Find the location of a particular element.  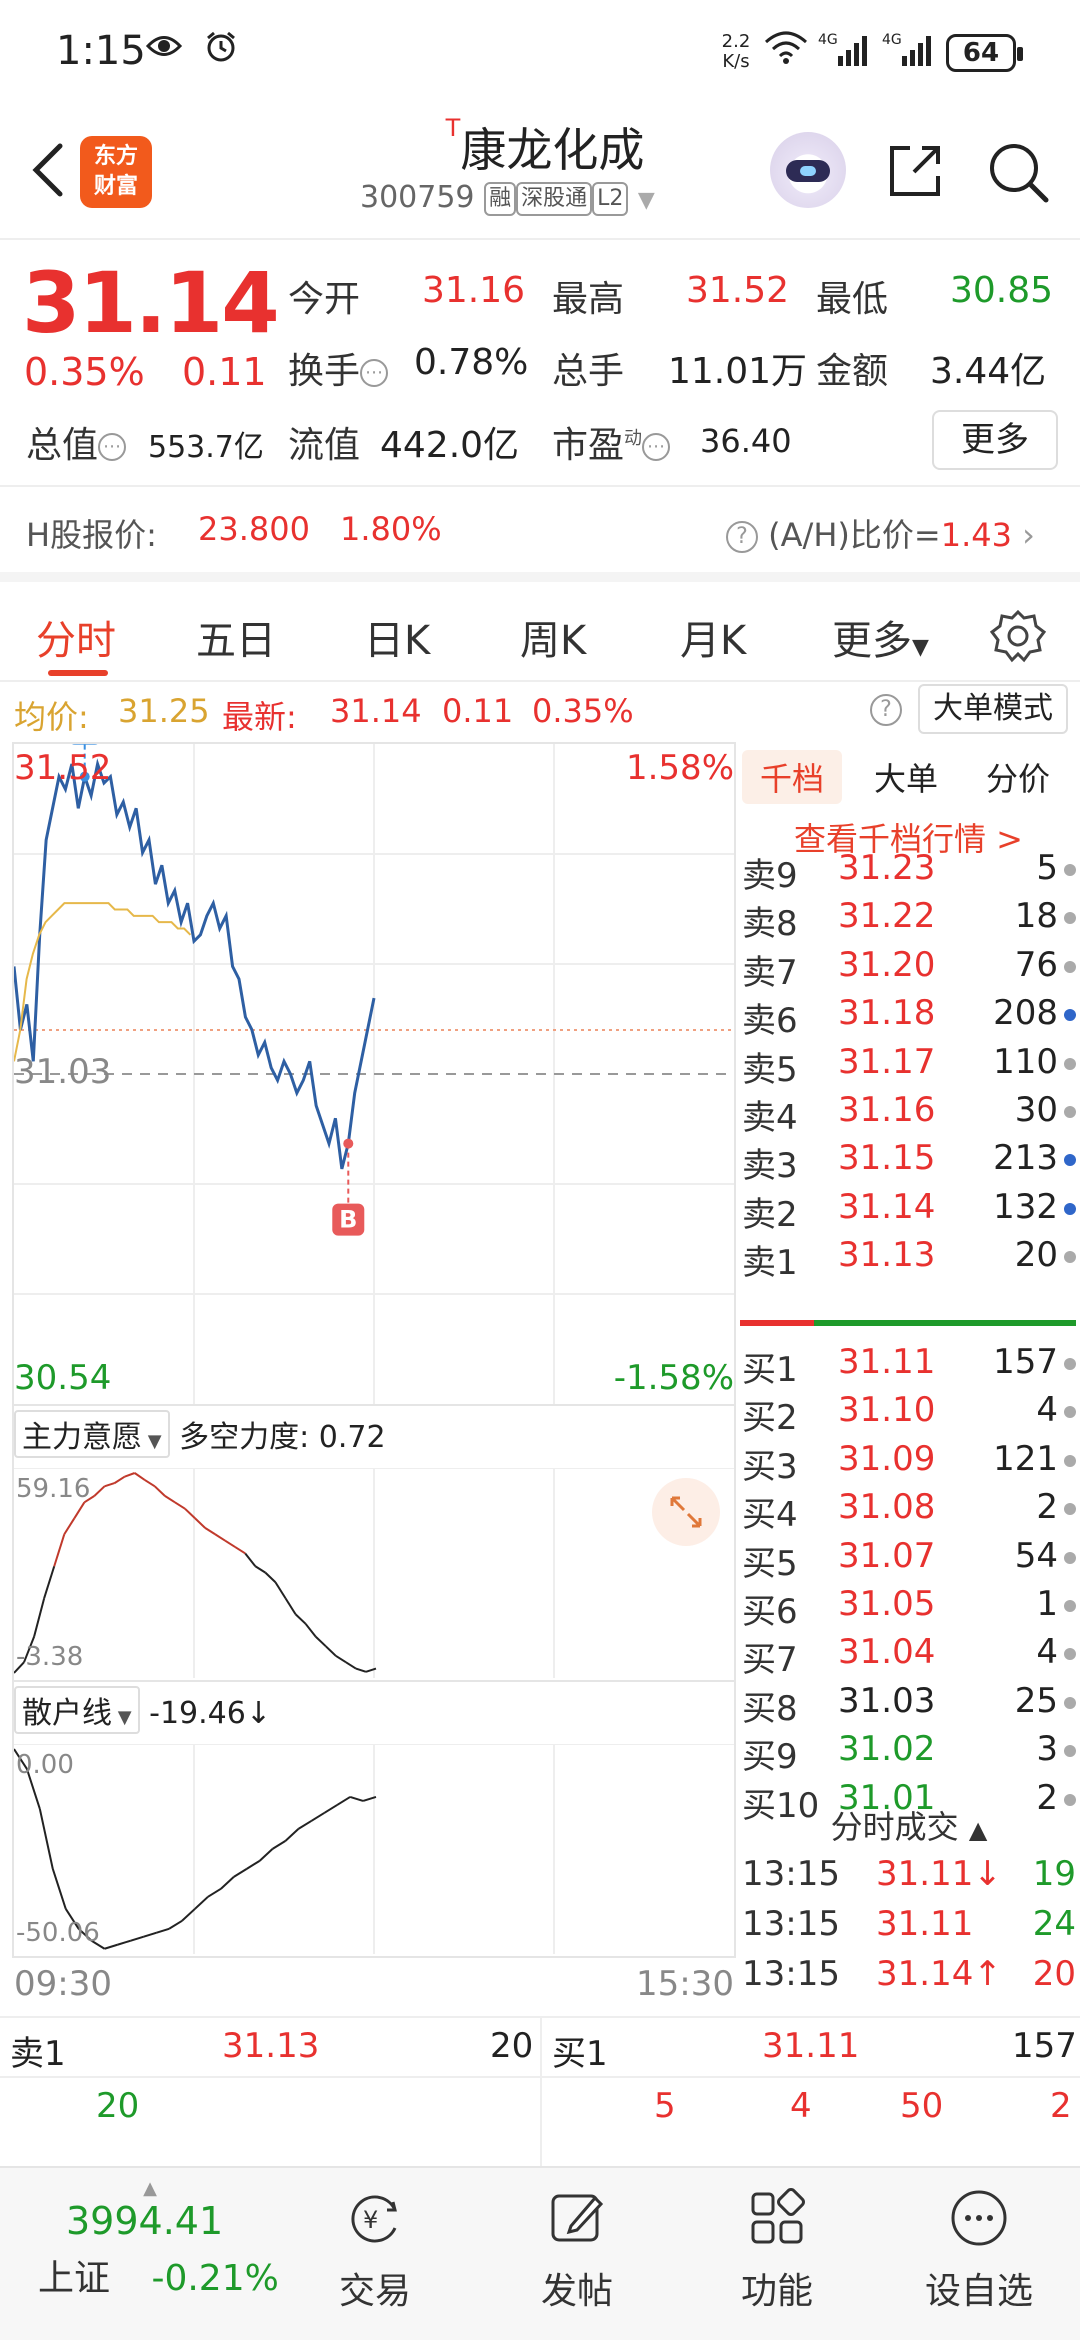

help-icon: ? is located at coordinates (886, 710).